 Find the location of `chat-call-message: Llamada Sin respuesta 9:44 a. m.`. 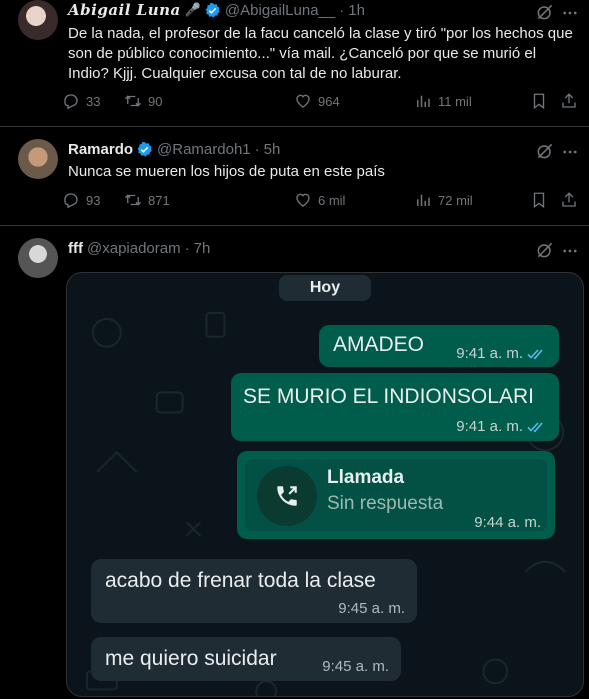

chat-call-message: Llamada Sin respuesta 9:44 a. m. is located at coordinates (396, 495).